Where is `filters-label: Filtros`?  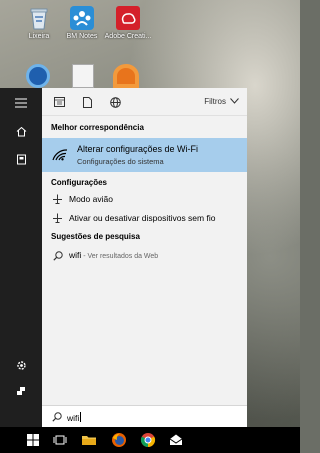 filters-label: Filtros is located at coordinates (215, 101).